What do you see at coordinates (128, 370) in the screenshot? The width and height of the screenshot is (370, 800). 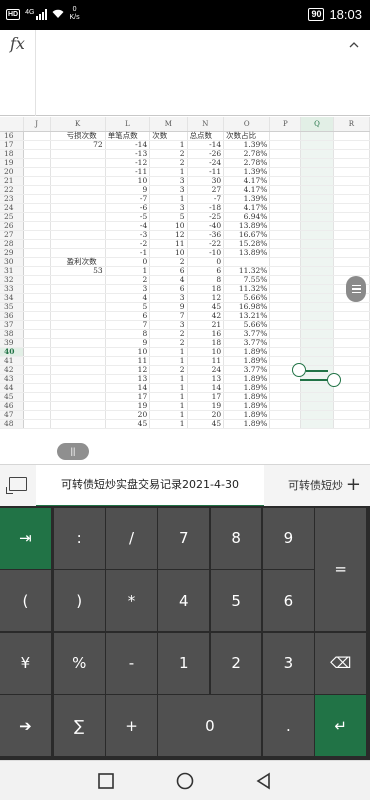 I see `cell-l: 12` at bounding box center [128, 370].